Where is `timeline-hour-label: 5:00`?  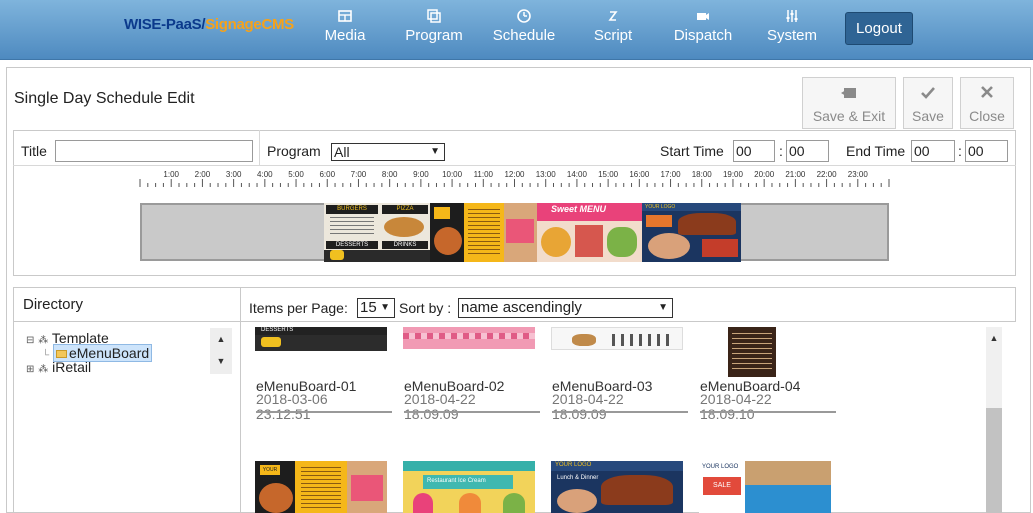
timeline-hour-label: 5:00 is located at coordinates (296, 174).